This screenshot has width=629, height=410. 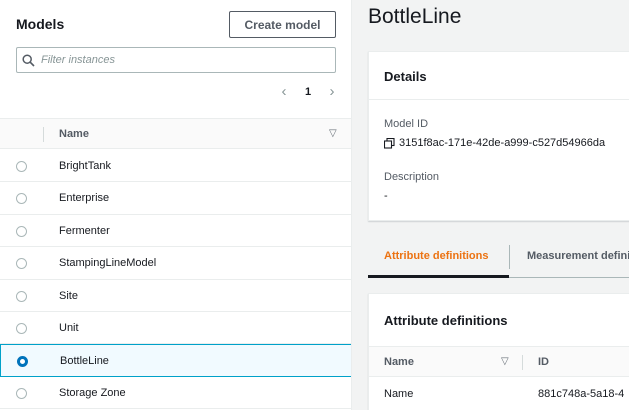 What do you see at coordinates (509, 257) in the screenshot?
I see `tab-divider` at bounding box center [509, 257].